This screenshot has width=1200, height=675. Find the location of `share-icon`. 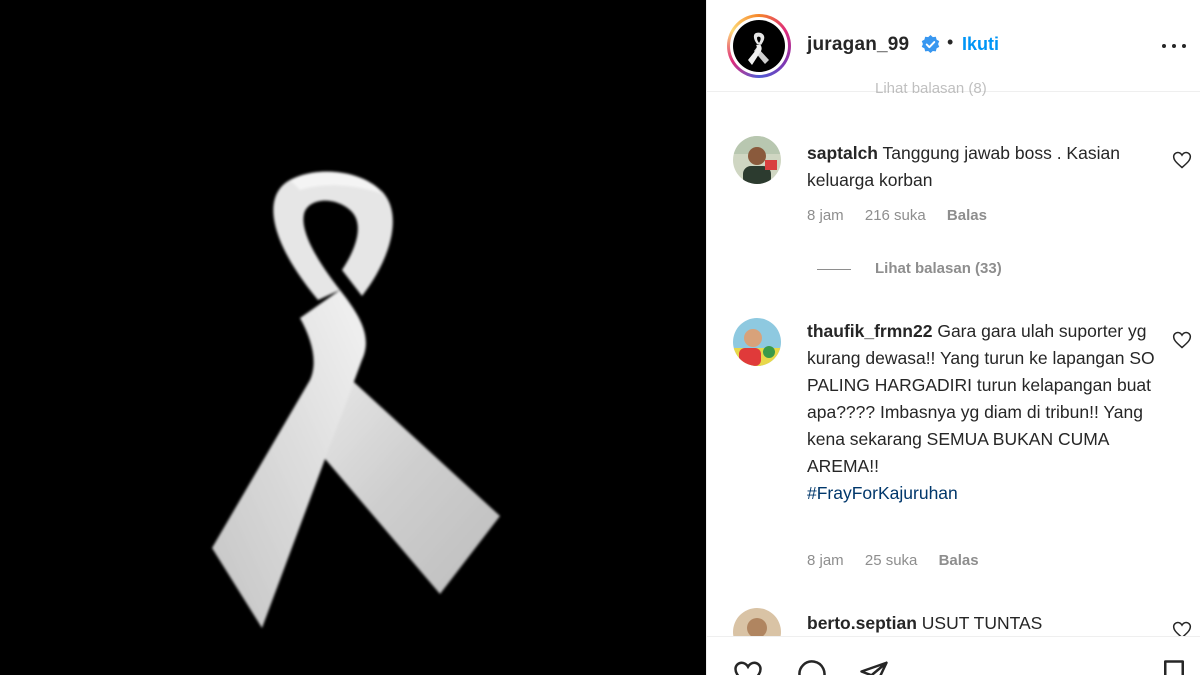

share-icon is located at coordinates (874, 667).